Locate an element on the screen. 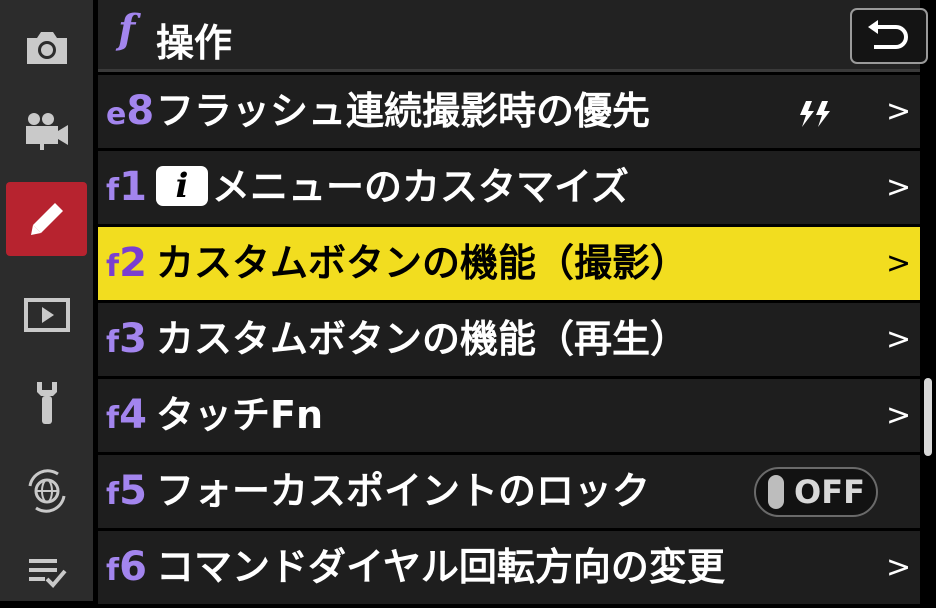 The height and width of the screenshot is (608, 936). menu-item-f3: f3 カスタムボタンの機能（再生） > is located at coordinates (509, 339).